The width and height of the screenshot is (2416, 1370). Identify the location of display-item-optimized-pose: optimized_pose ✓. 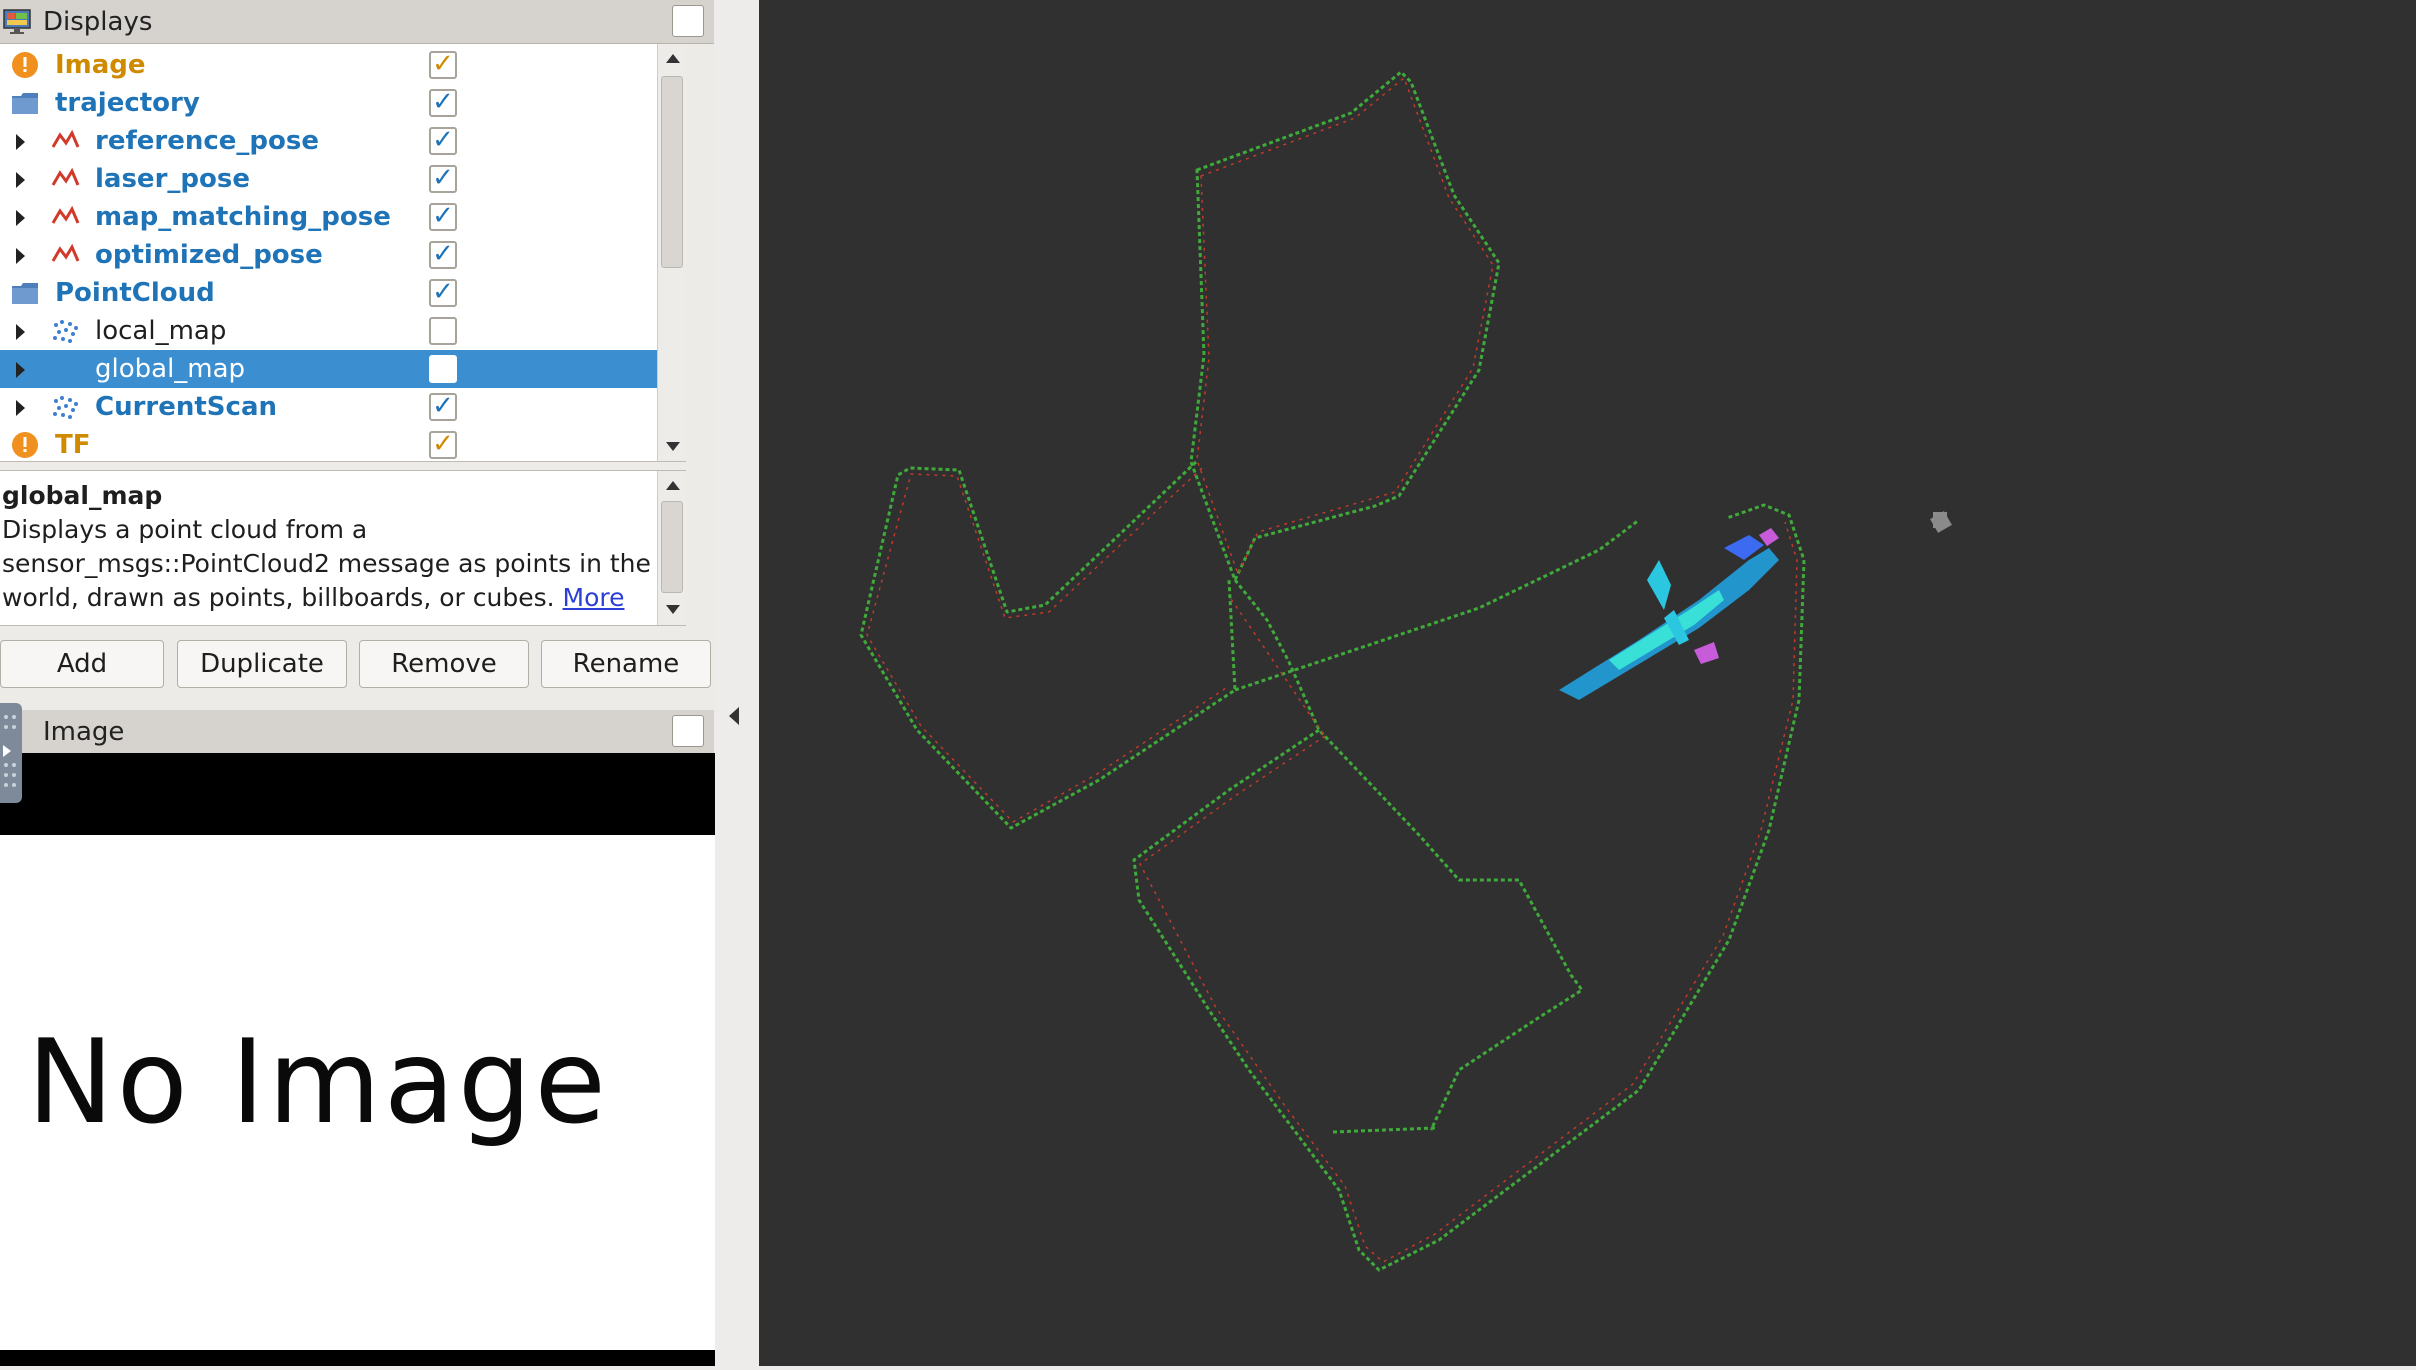
(343, 255).